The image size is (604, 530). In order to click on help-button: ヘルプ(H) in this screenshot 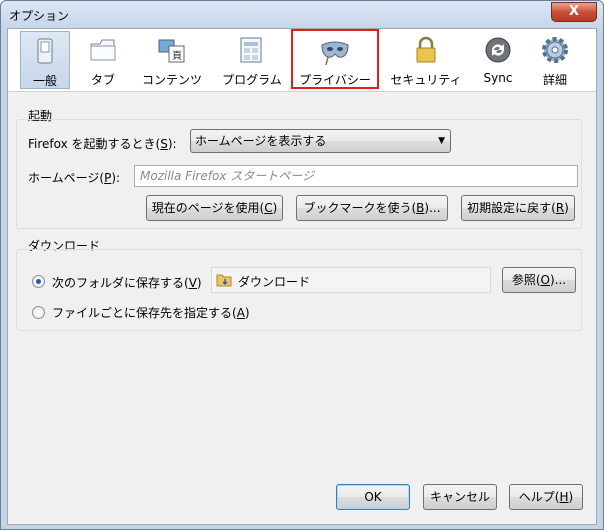, I will do `click(546, 497)`.